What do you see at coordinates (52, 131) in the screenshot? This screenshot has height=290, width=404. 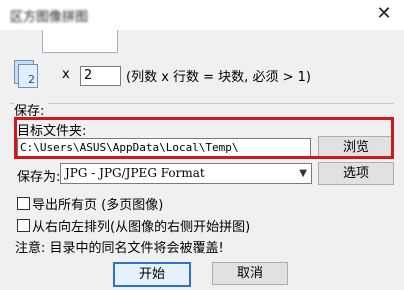 I see `target-folder-label: 目标文件夹:` at bounding box center [52, 131].